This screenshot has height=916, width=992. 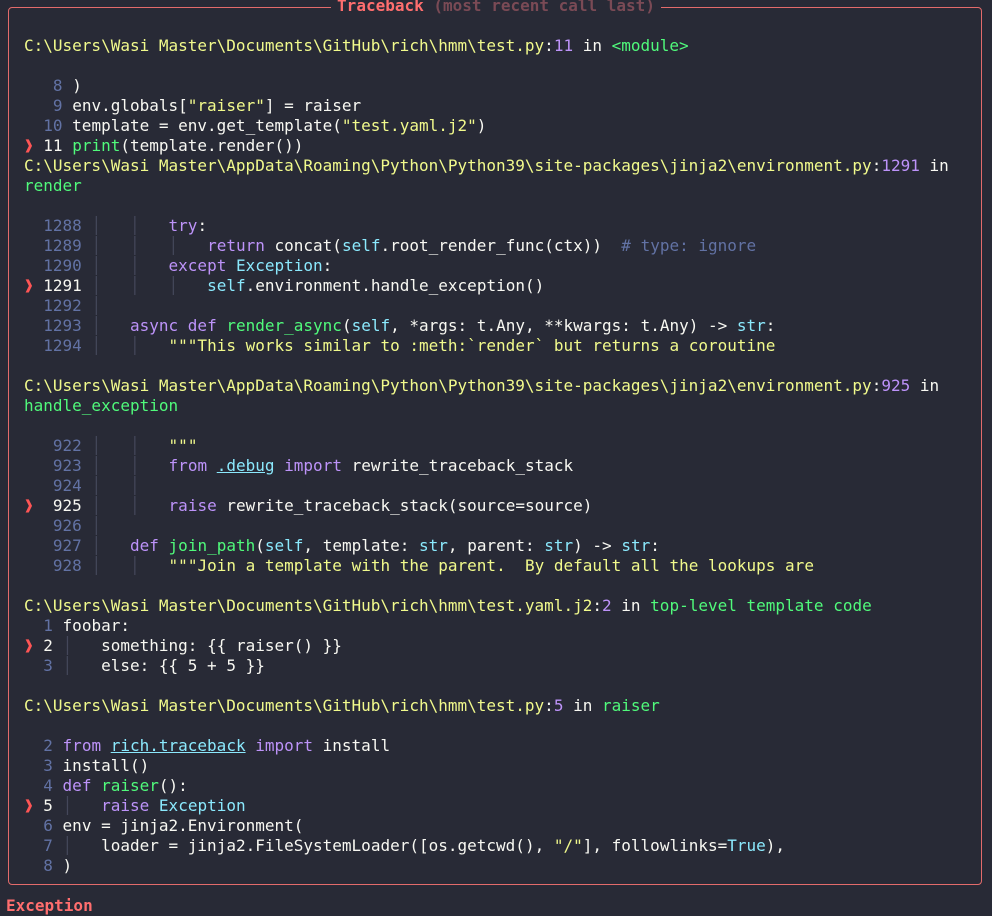 What do you see at coordinates (183, 645) in the screenshot?
I see `code-line-current: ❱ 2 │ something: {{ raiser() }}` at bounding box center [183, 645].